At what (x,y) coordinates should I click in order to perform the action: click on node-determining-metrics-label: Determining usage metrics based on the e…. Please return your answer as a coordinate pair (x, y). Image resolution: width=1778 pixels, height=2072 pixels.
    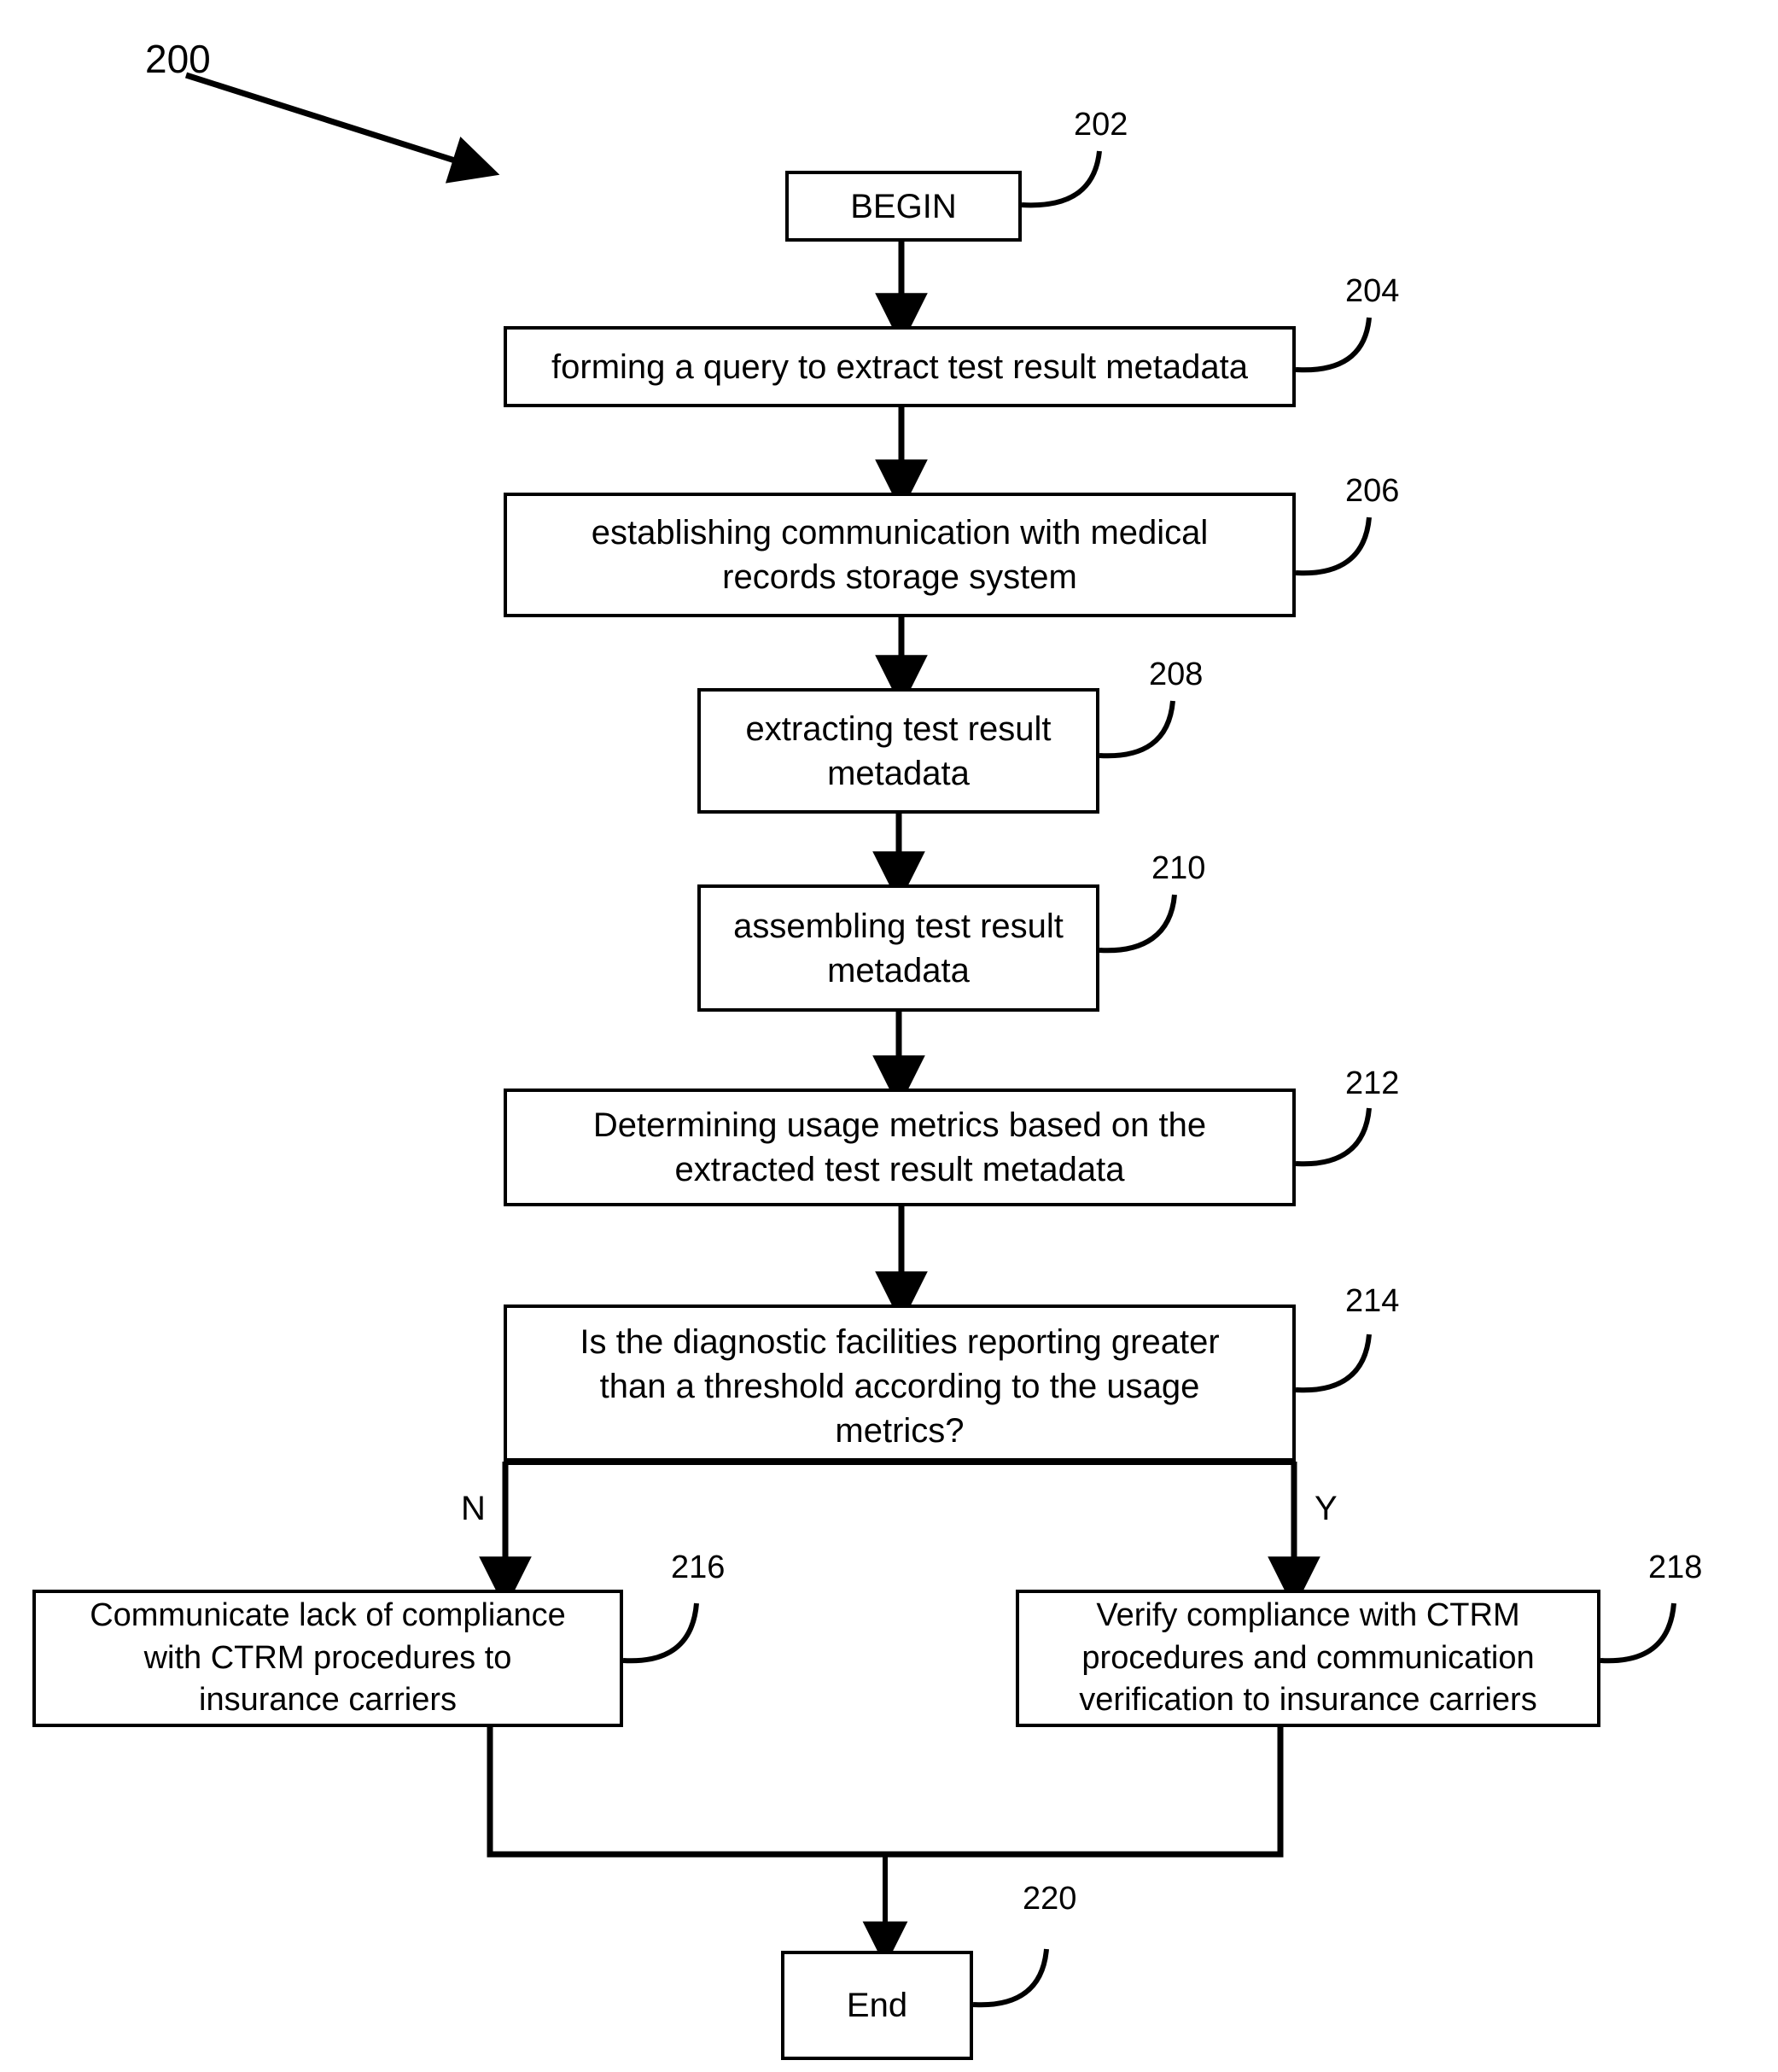
    Looking at the image, I should click on (900, 1147).